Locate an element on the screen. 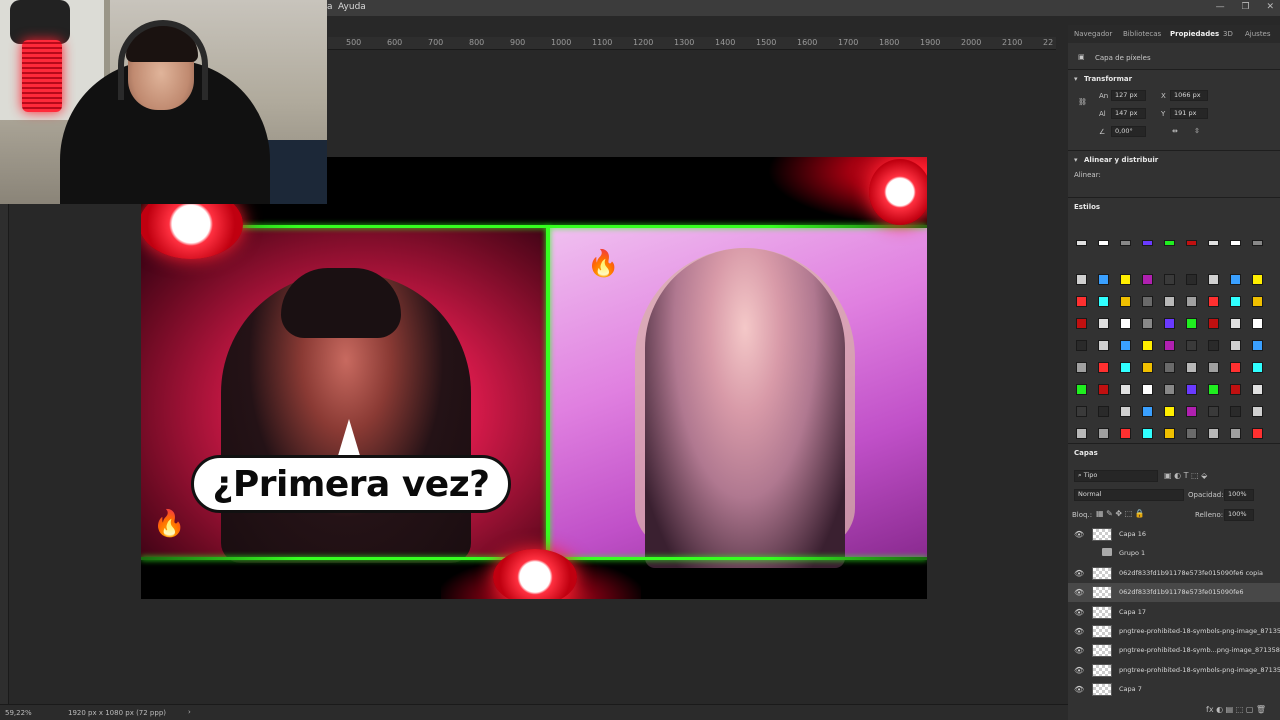 The image size is (1280, 720). layer-filter-select: ⌕ Tipo is located at coordinates (1116, 476).